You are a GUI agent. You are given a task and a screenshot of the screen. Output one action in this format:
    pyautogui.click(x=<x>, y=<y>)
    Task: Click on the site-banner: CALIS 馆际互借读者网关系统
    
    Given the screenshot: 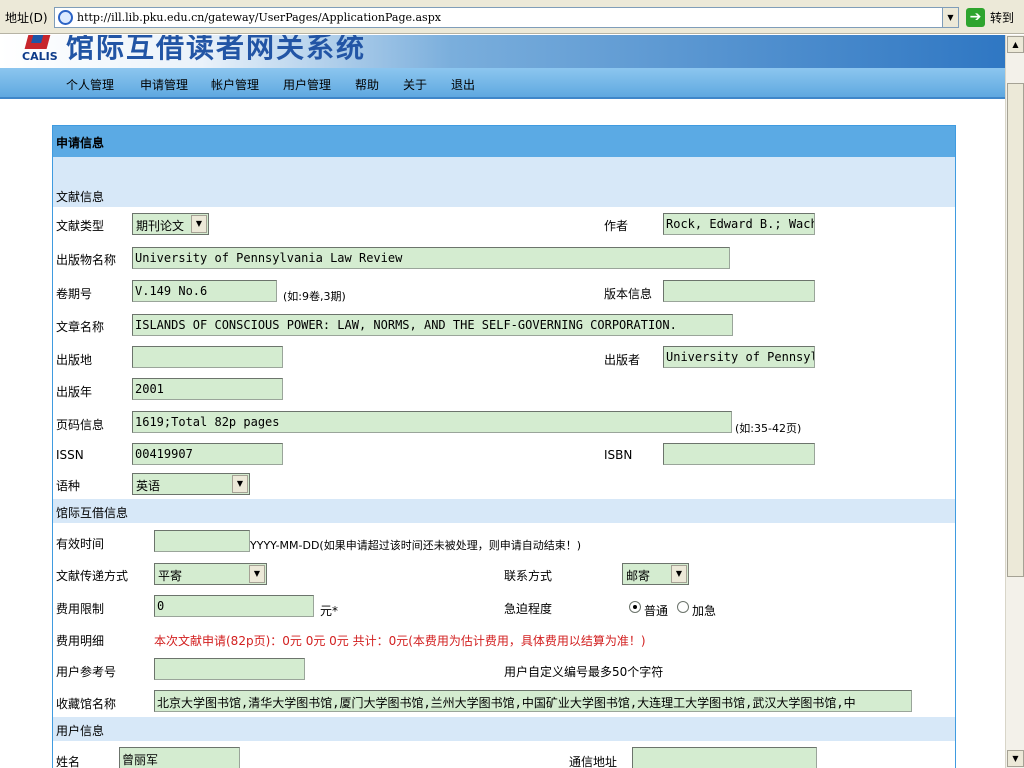 What is the action you would take?
    pyautogui.click(x=502, y=51)
    